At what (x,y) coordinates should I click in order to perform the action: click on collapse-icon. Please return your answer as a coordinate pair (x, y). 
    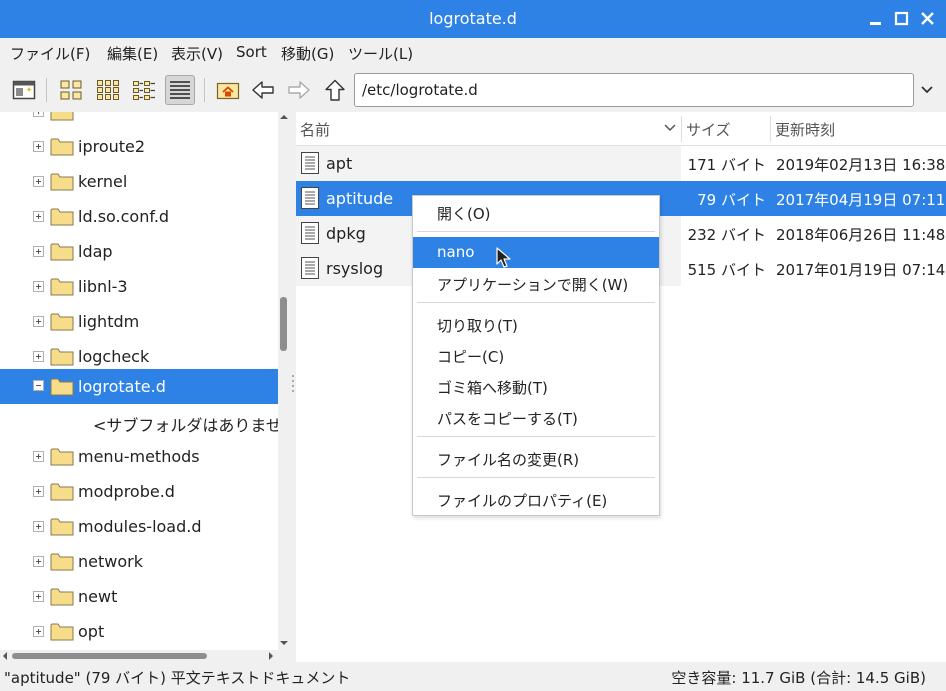
    Looking at the image, I should click on (38, 385).